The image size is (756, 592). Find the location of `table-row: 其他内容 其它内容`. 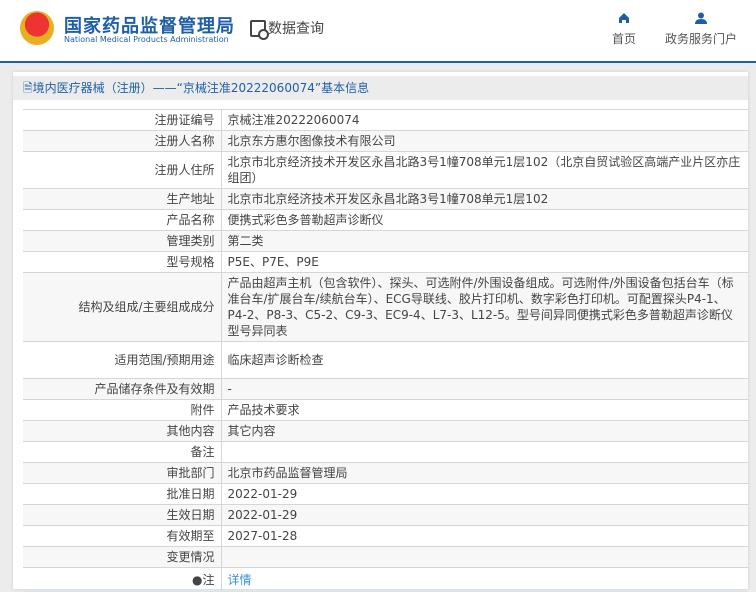

table-row: 其他内容 其它内容 is located at coordinates (385, 431).